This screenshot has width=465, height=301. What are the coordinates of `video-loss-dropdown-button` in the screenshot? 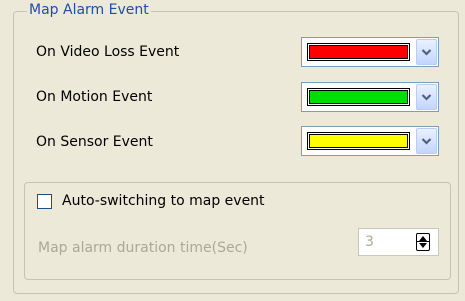 It's located at (426, 52).